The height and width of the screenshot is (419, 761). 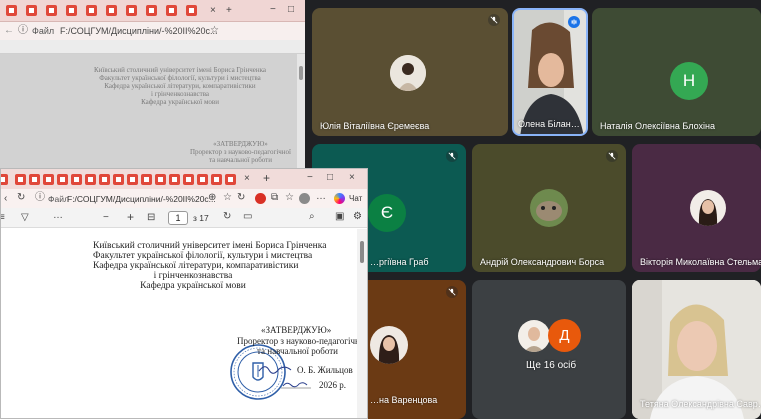 I want to click on back-icon: ←, so click(x=9, y=31).